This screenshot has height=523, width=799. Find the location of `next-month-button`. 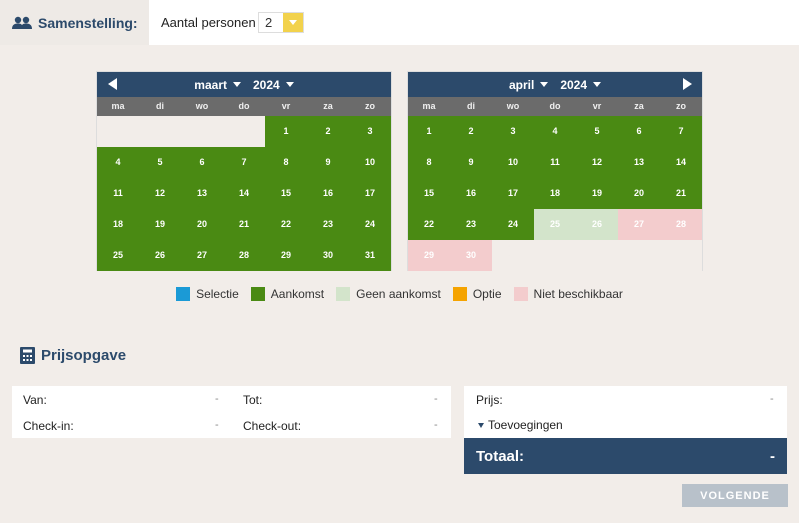

next-month-button is located at coordinates (687, 84).